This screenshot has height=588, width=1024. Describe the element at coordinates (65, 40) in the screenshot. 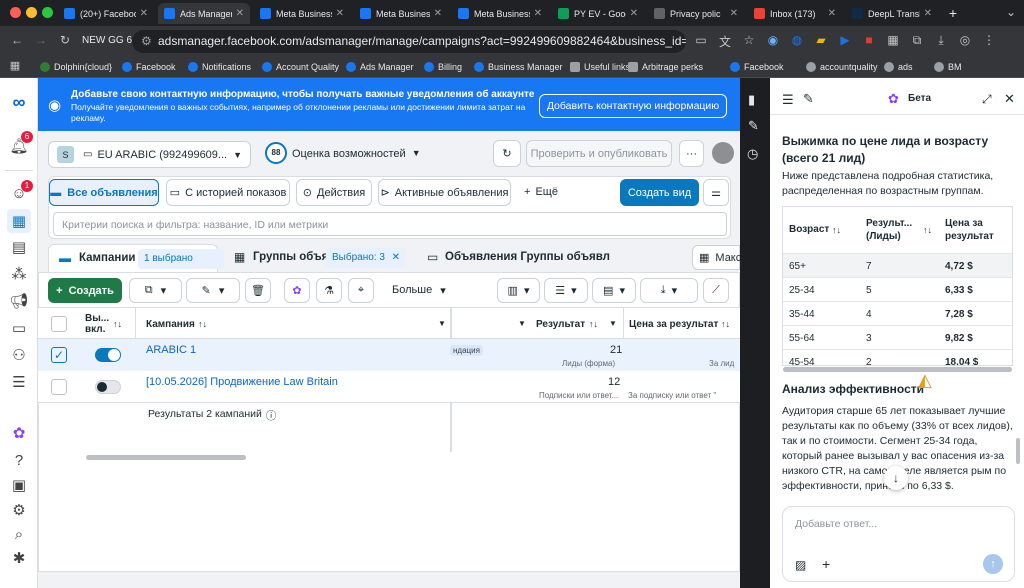

I see `reload-icon: ↻` at that location.